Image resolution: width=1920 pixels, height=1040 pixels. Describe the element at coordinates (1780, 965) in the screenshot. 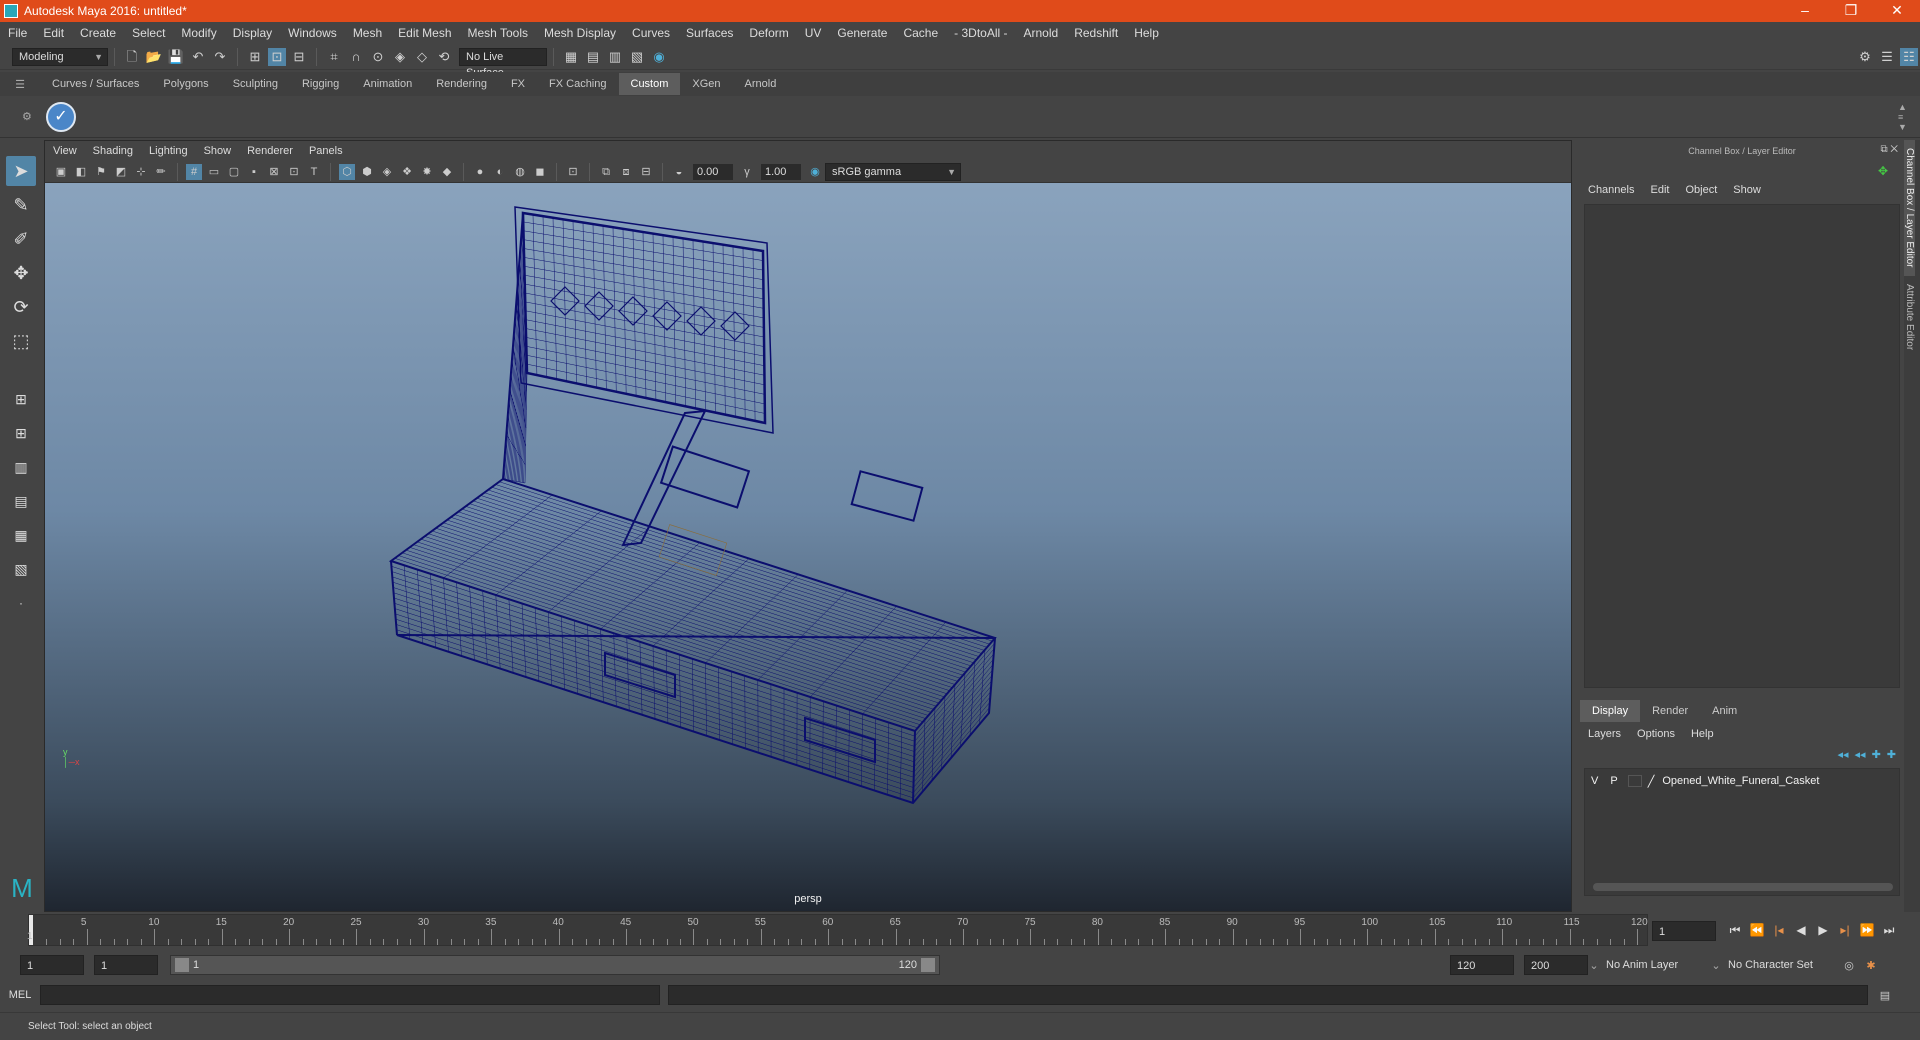

I see `character-set-selector: No Character Set` at that location.